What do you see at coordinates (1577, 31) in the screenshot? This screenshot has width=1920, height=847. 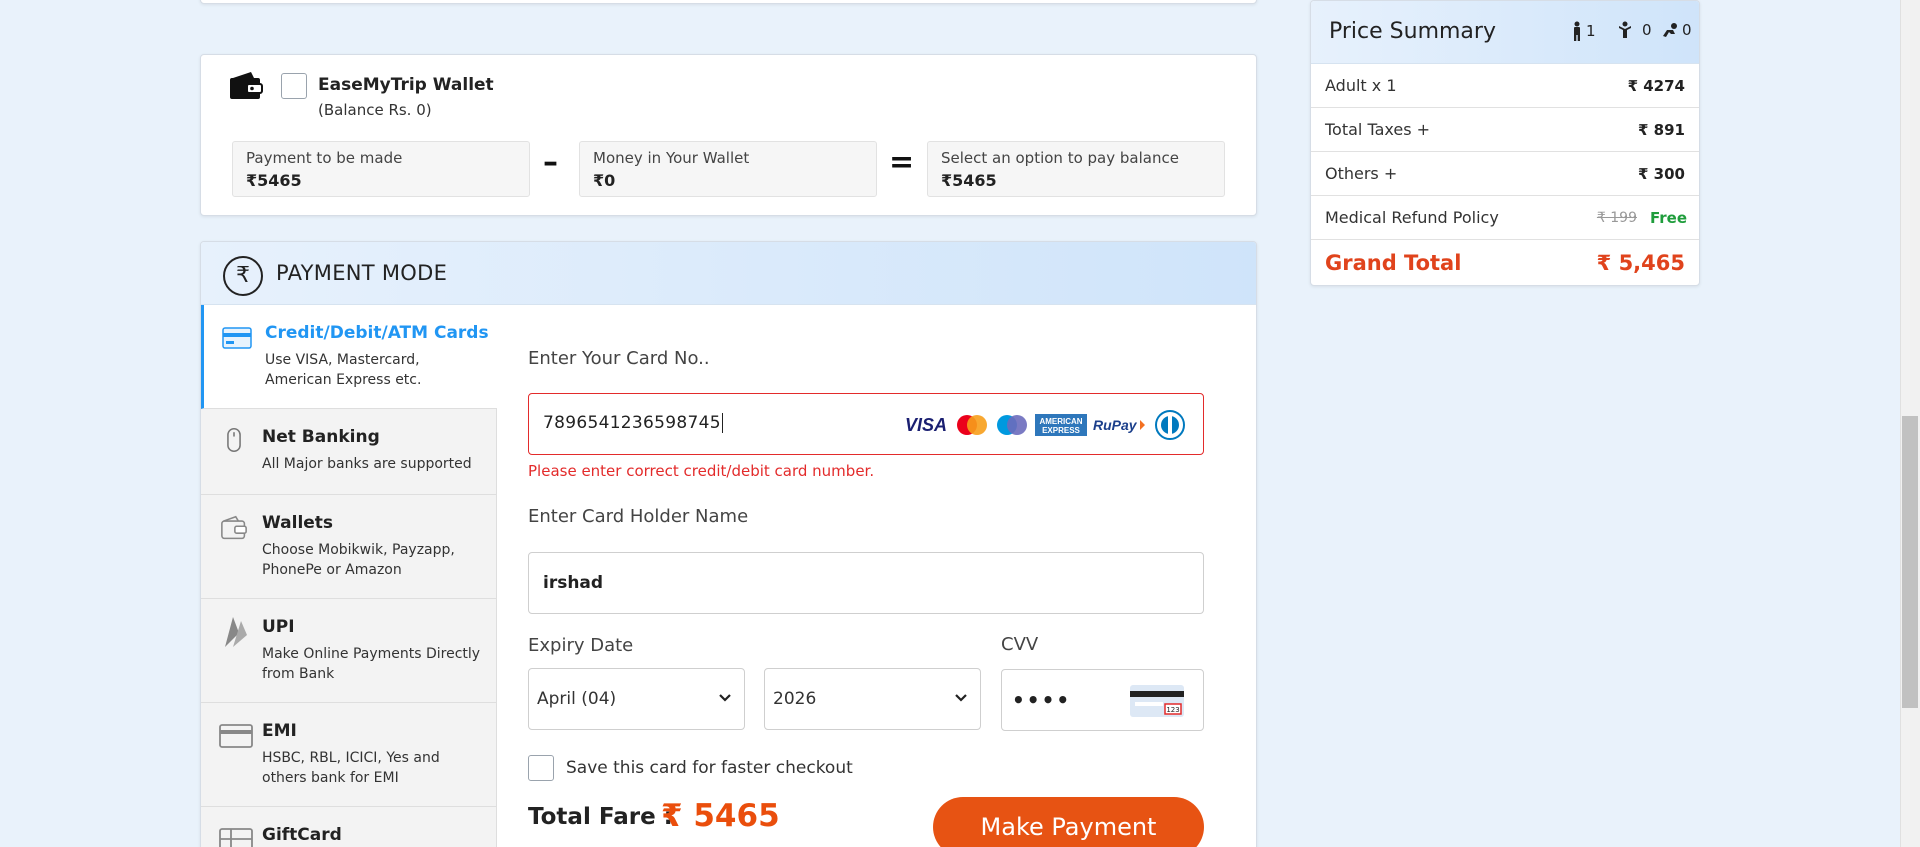 I see `adult-icon` at bounding box center [1577, 31].